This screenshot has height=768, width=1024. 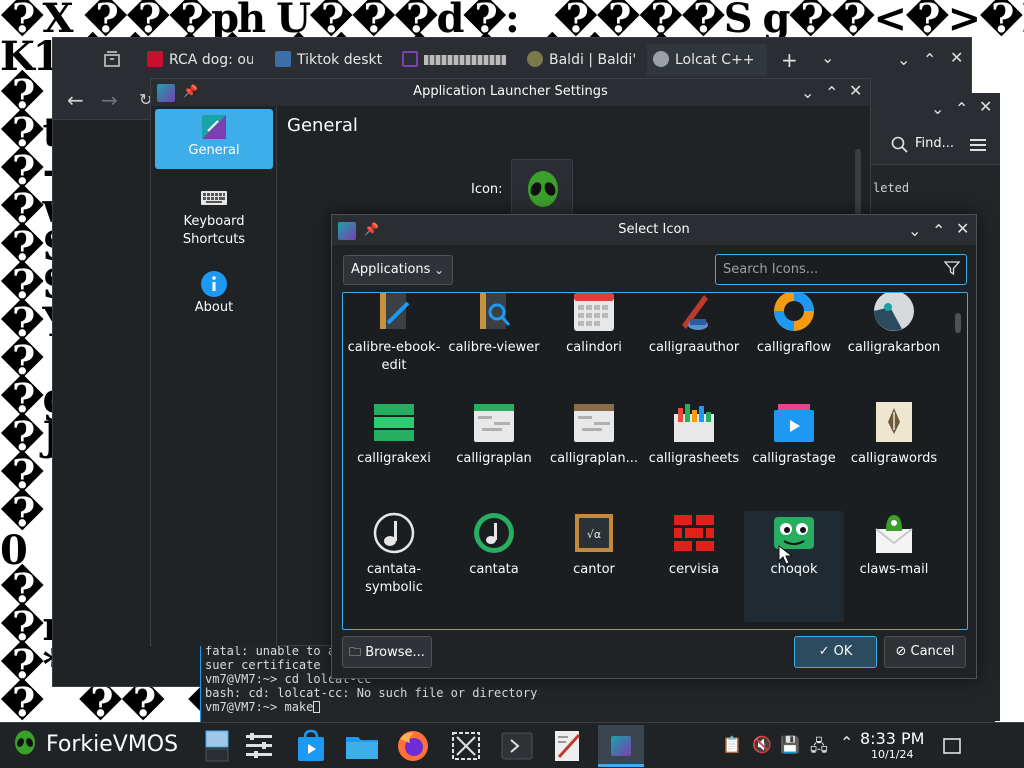 I want to click on spectacle-screenshot-icon, so click(x=466, y=746).